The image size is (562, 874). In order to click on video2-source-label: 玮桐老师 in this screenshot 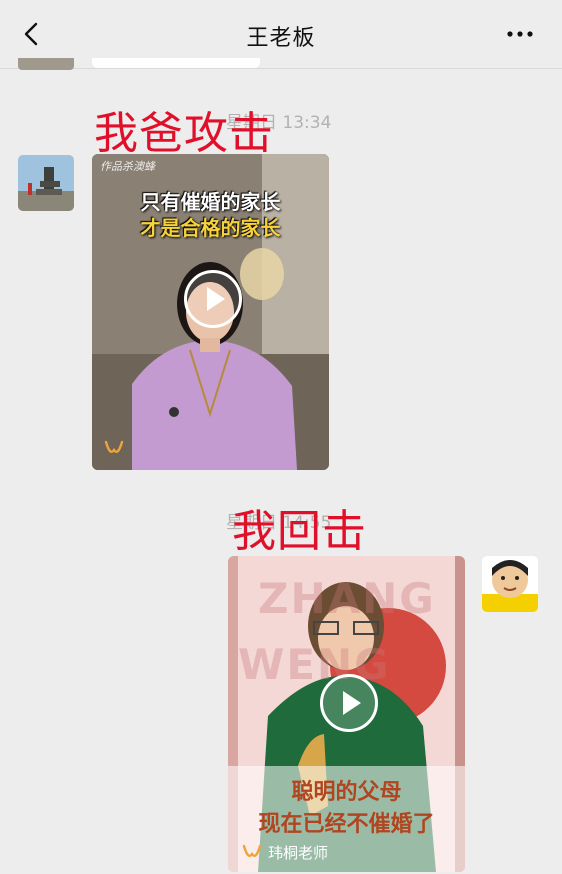, I will do `click(298, 853)`.